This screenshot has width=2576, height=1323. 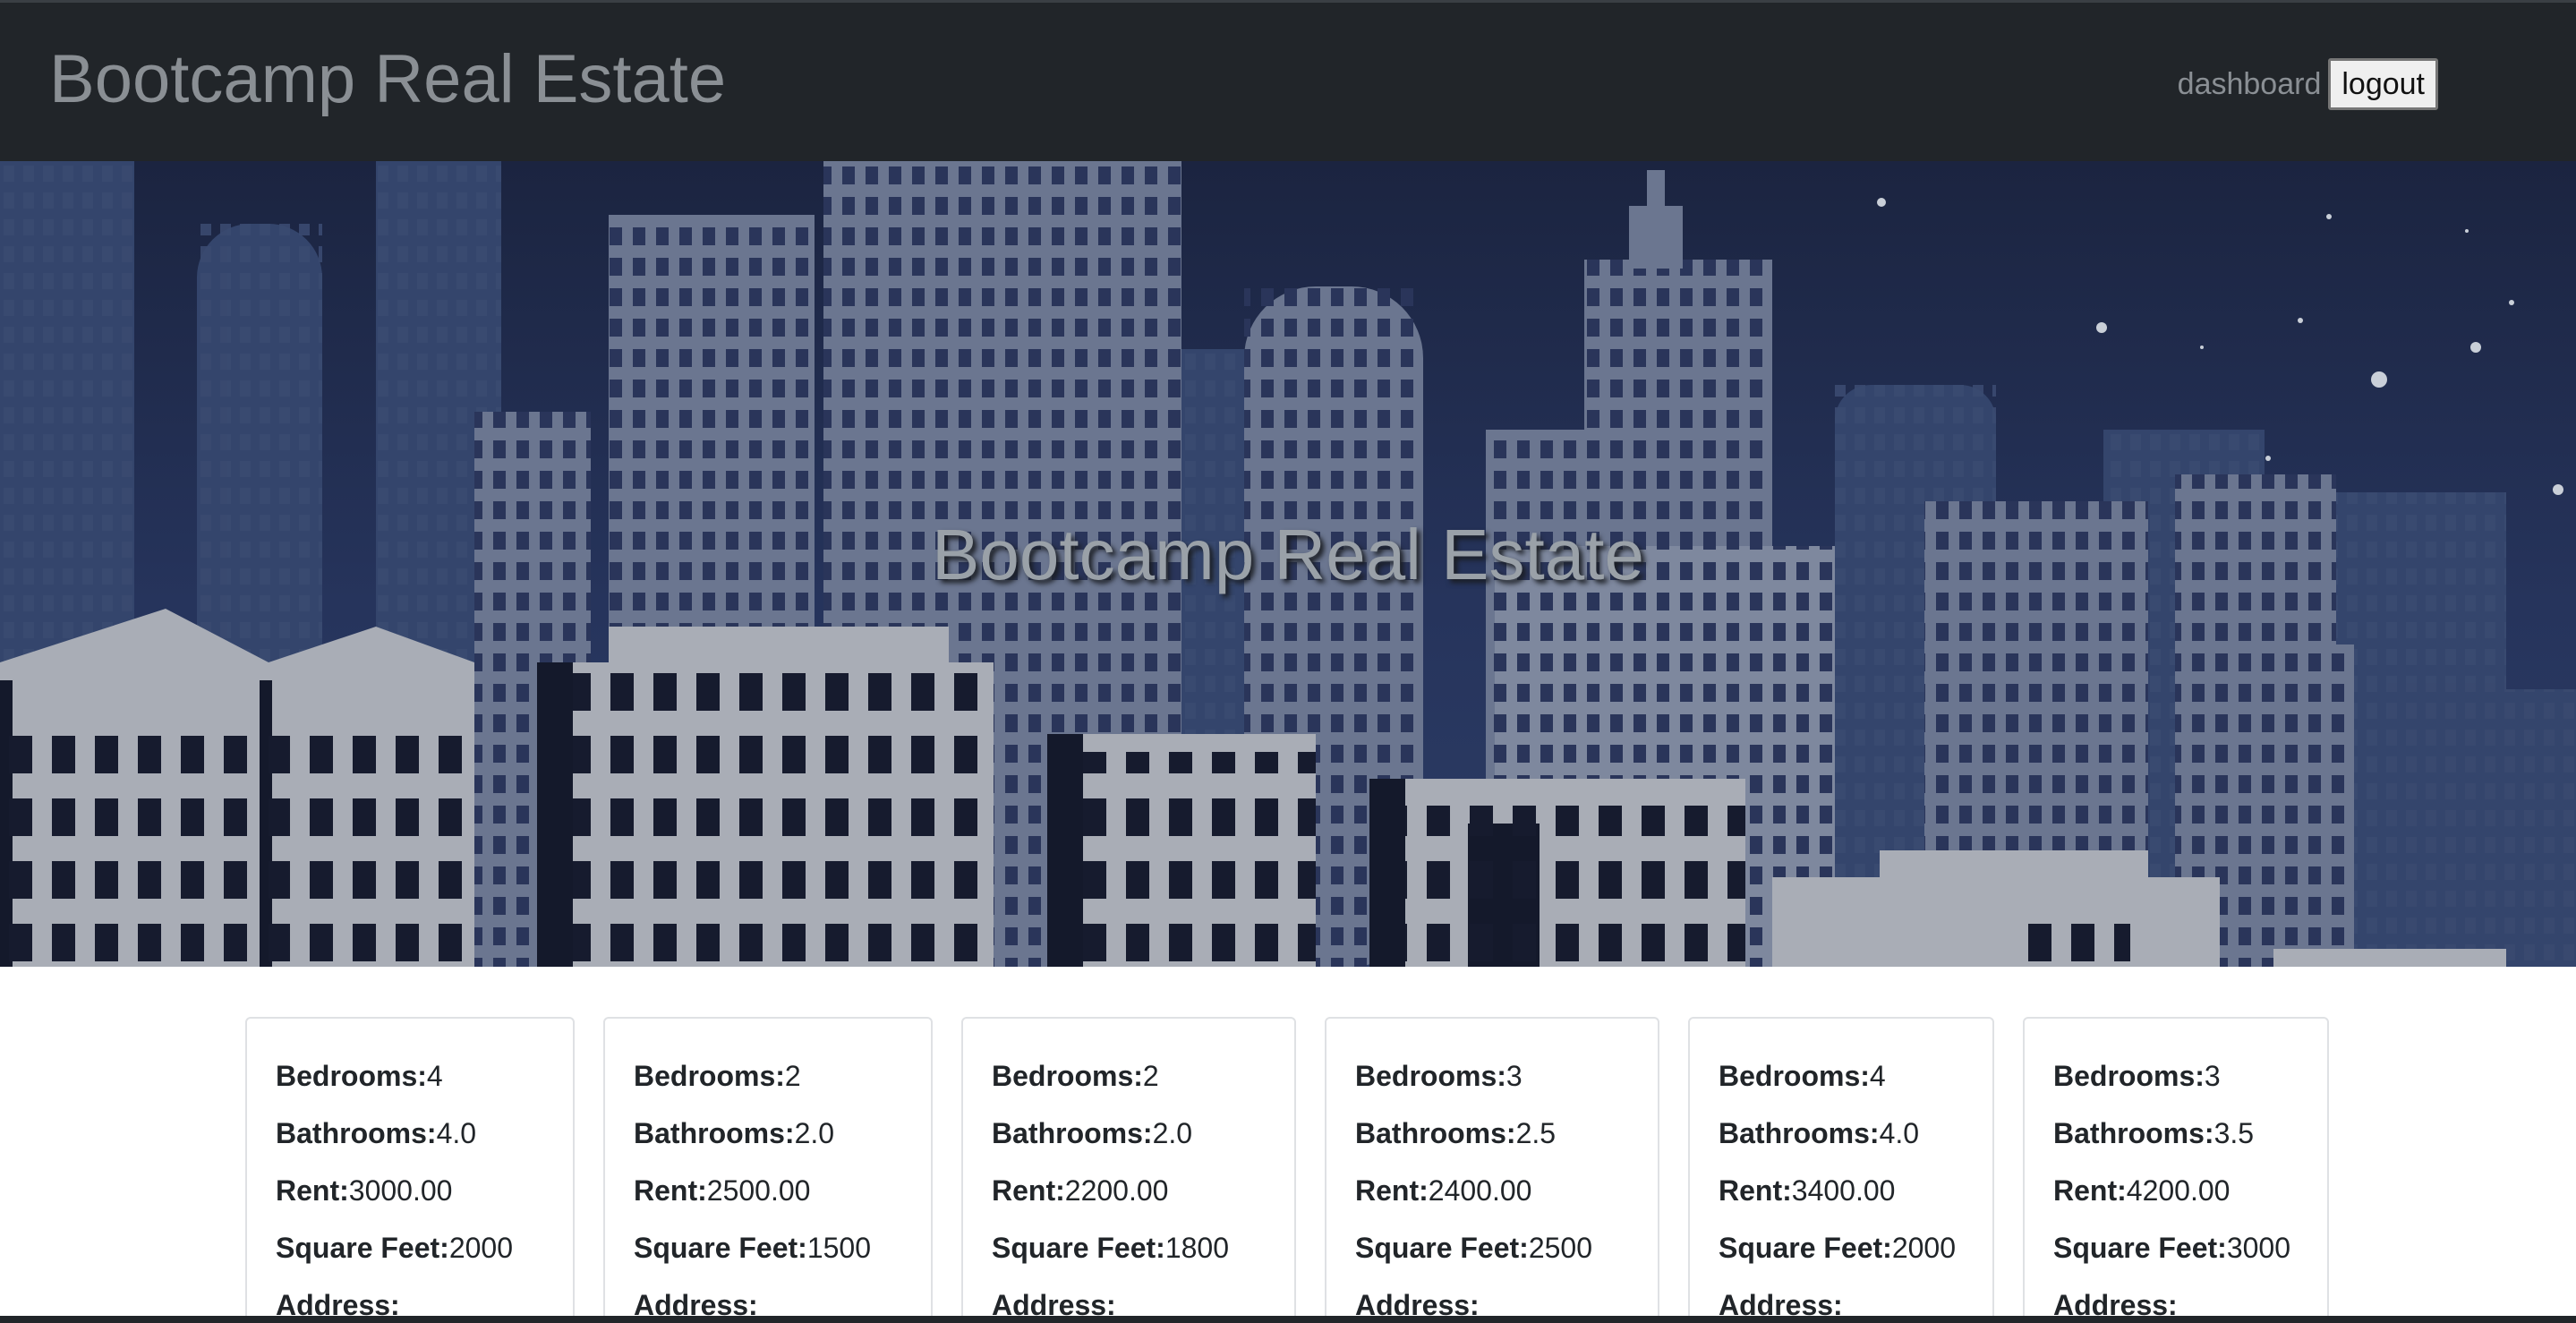 What do you see at coordinates (2250, 84) in the screenshot?
I see `dashboard-link: dashboard` at bounding box center [2250, 84].